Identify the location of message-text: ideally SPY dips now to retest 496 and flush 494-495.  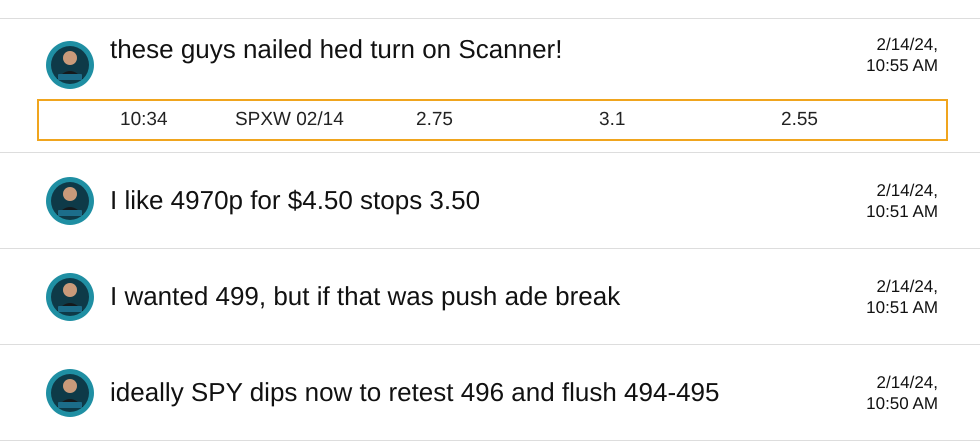
(415, 392).